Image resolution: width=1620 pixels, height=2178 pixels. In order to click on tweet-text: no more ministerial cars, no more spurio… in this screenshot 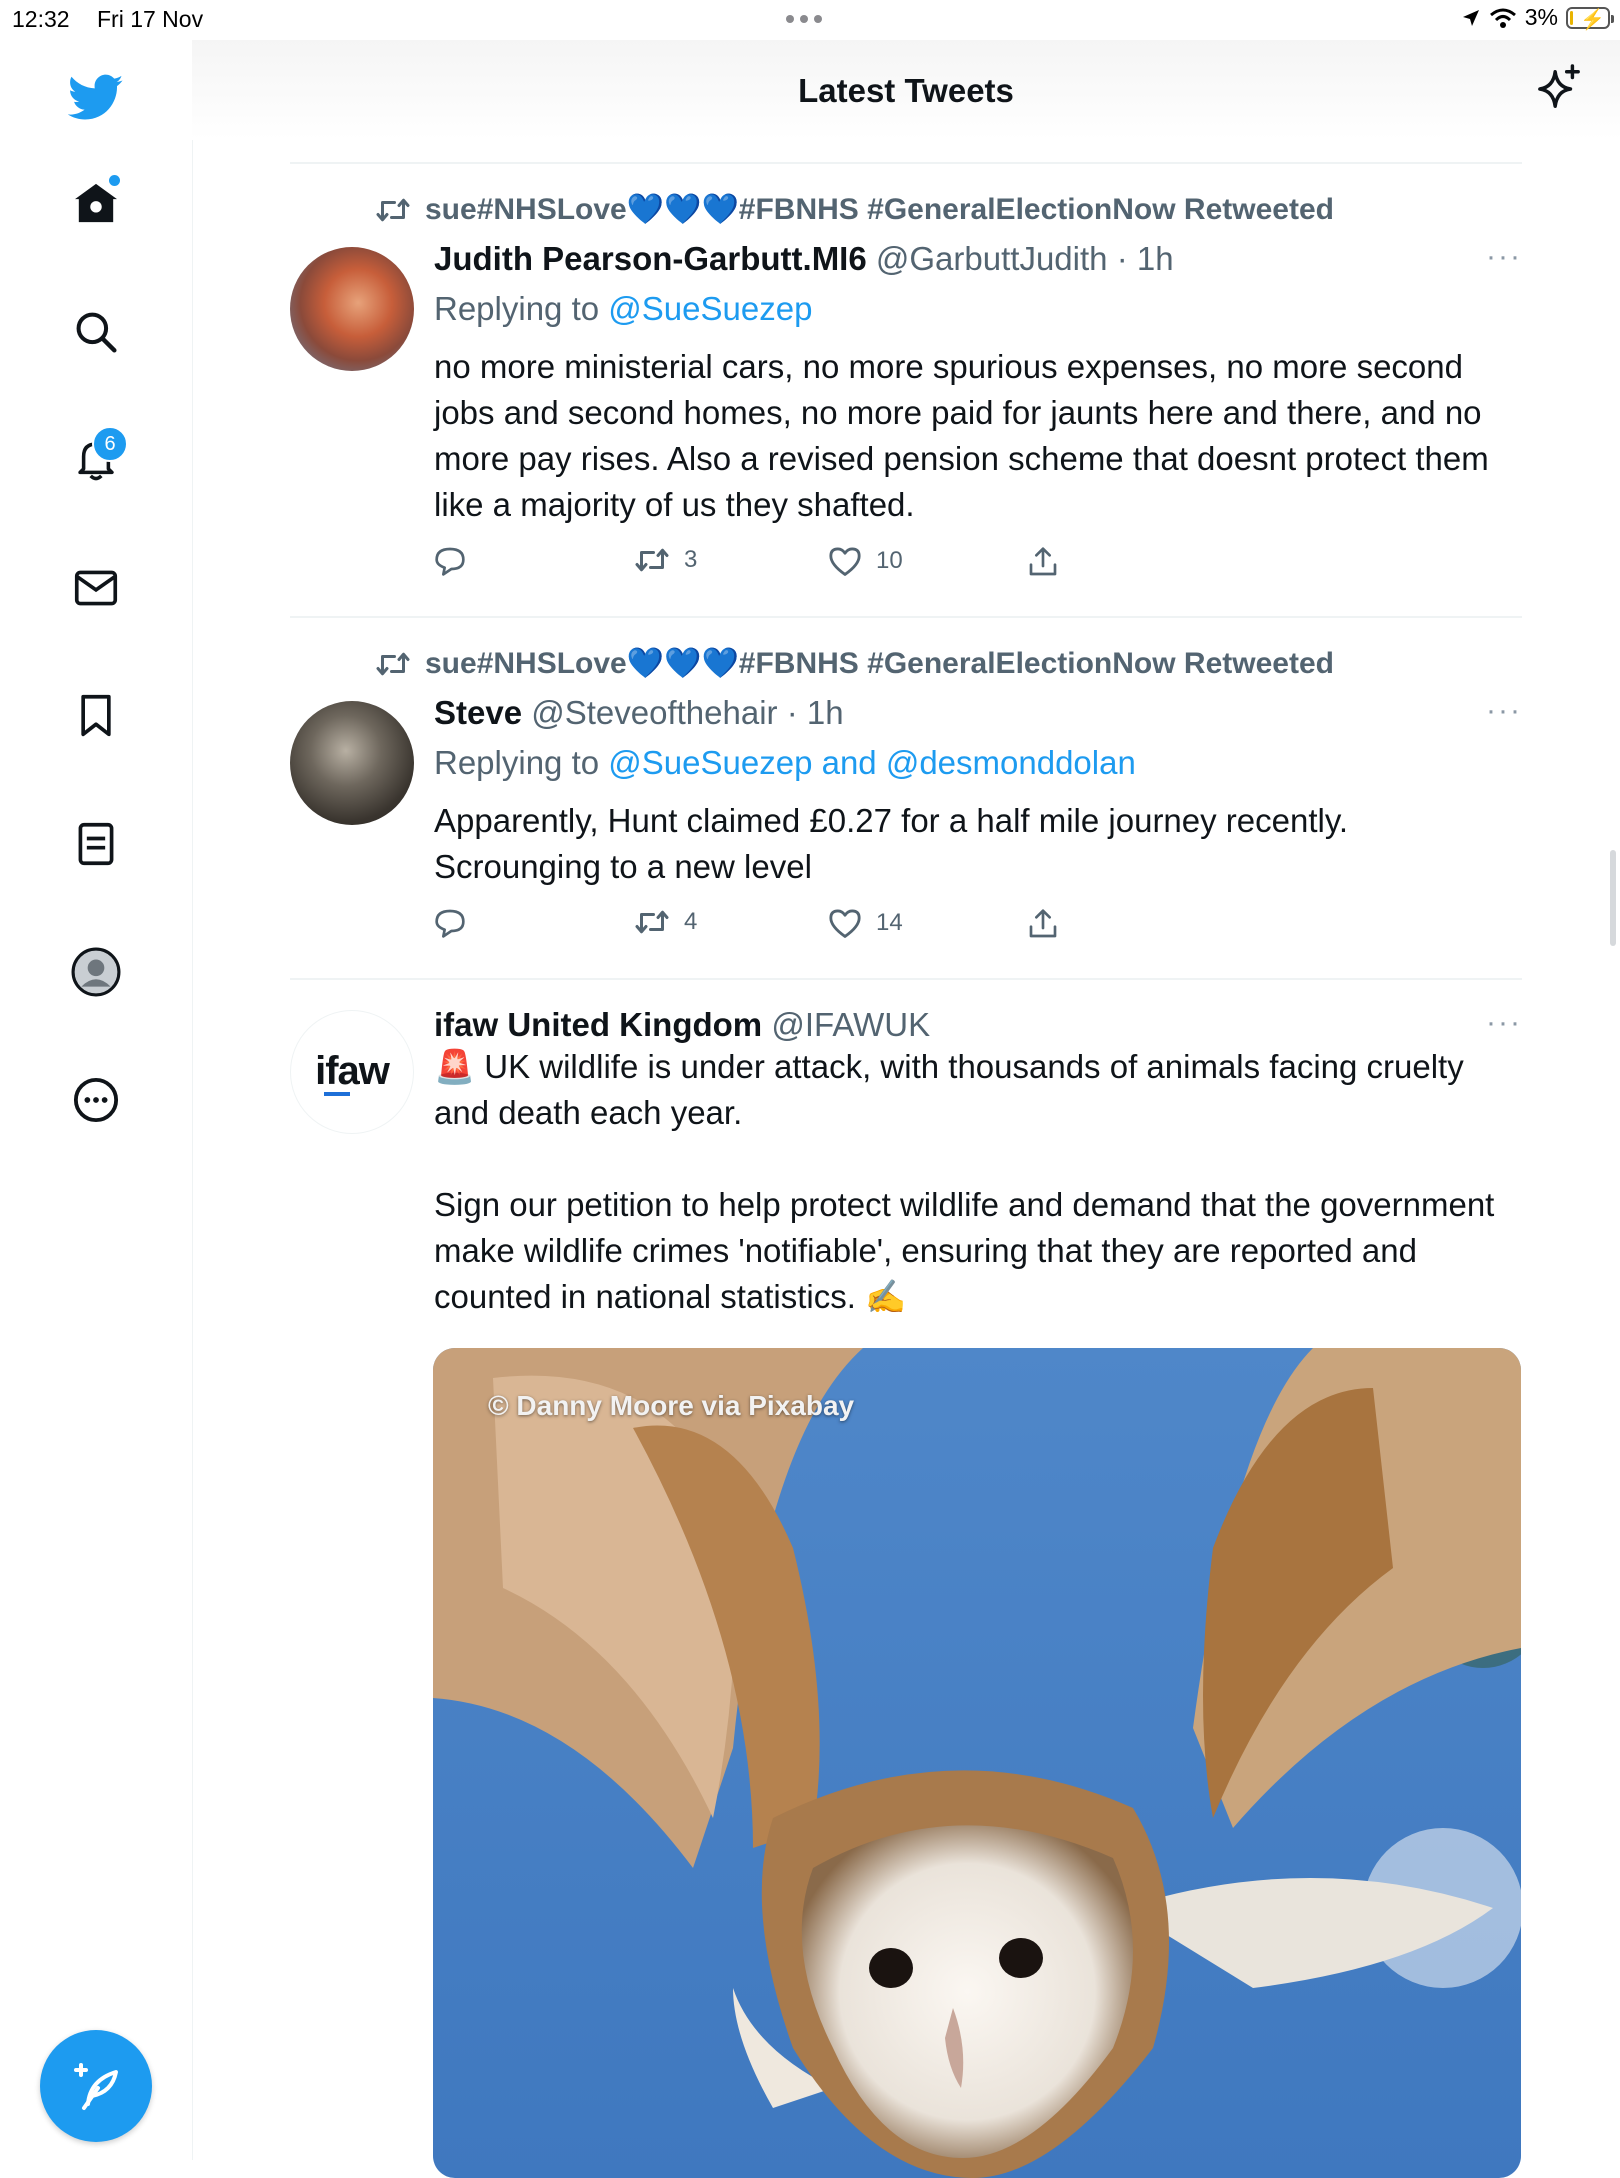, I will do `click(966, 435)`.